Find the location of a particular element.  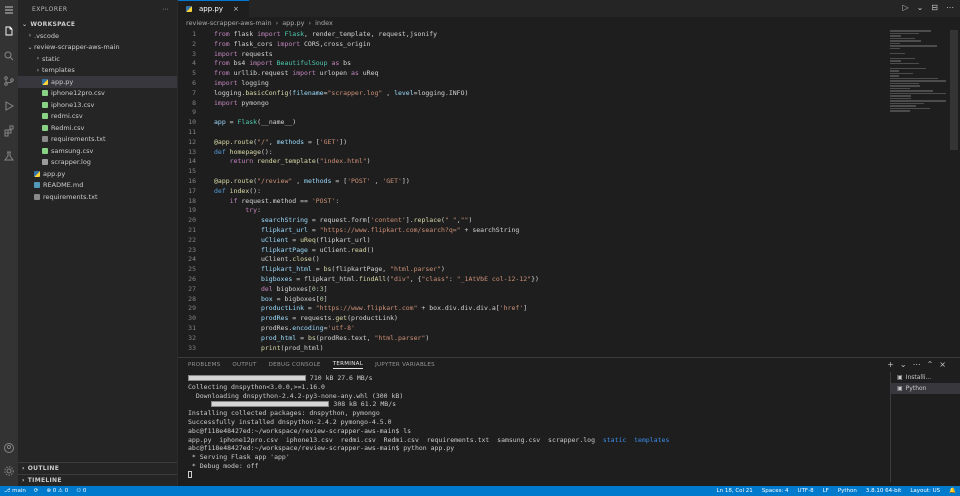

line-number: 23 is located at coordinates (192, 249).